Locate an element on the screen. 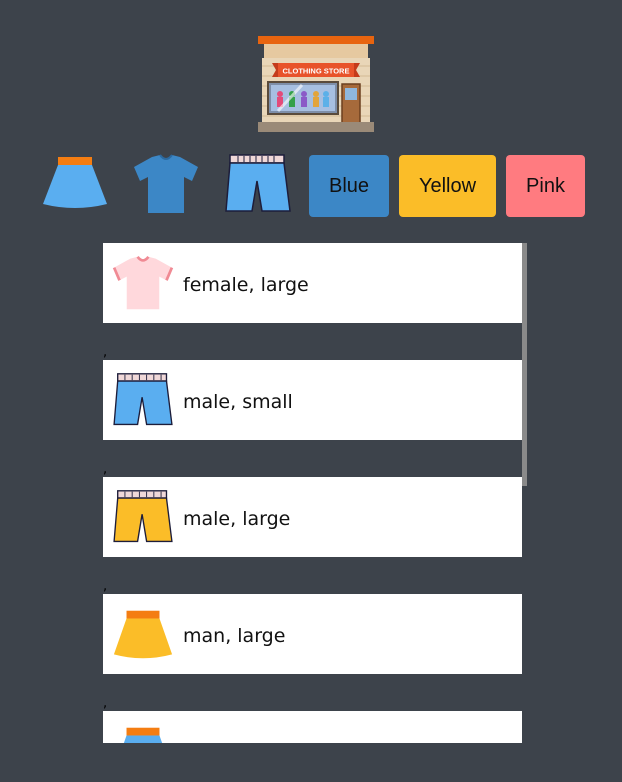  yellow-filter-button: Yellow is located at coordinates (447, 186).